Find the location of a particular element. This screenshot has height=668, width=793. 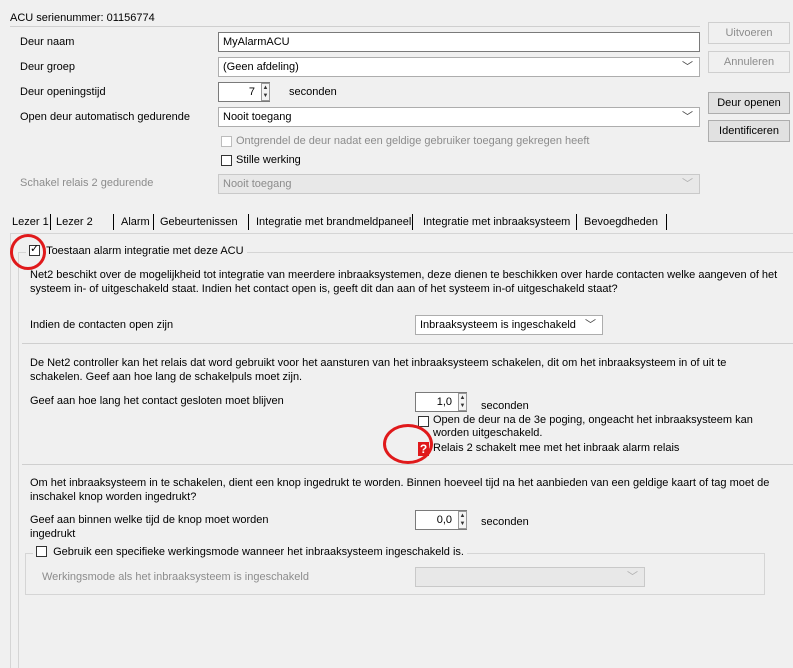

door-group-label: Deur groep is located at coordinates (48, 67).